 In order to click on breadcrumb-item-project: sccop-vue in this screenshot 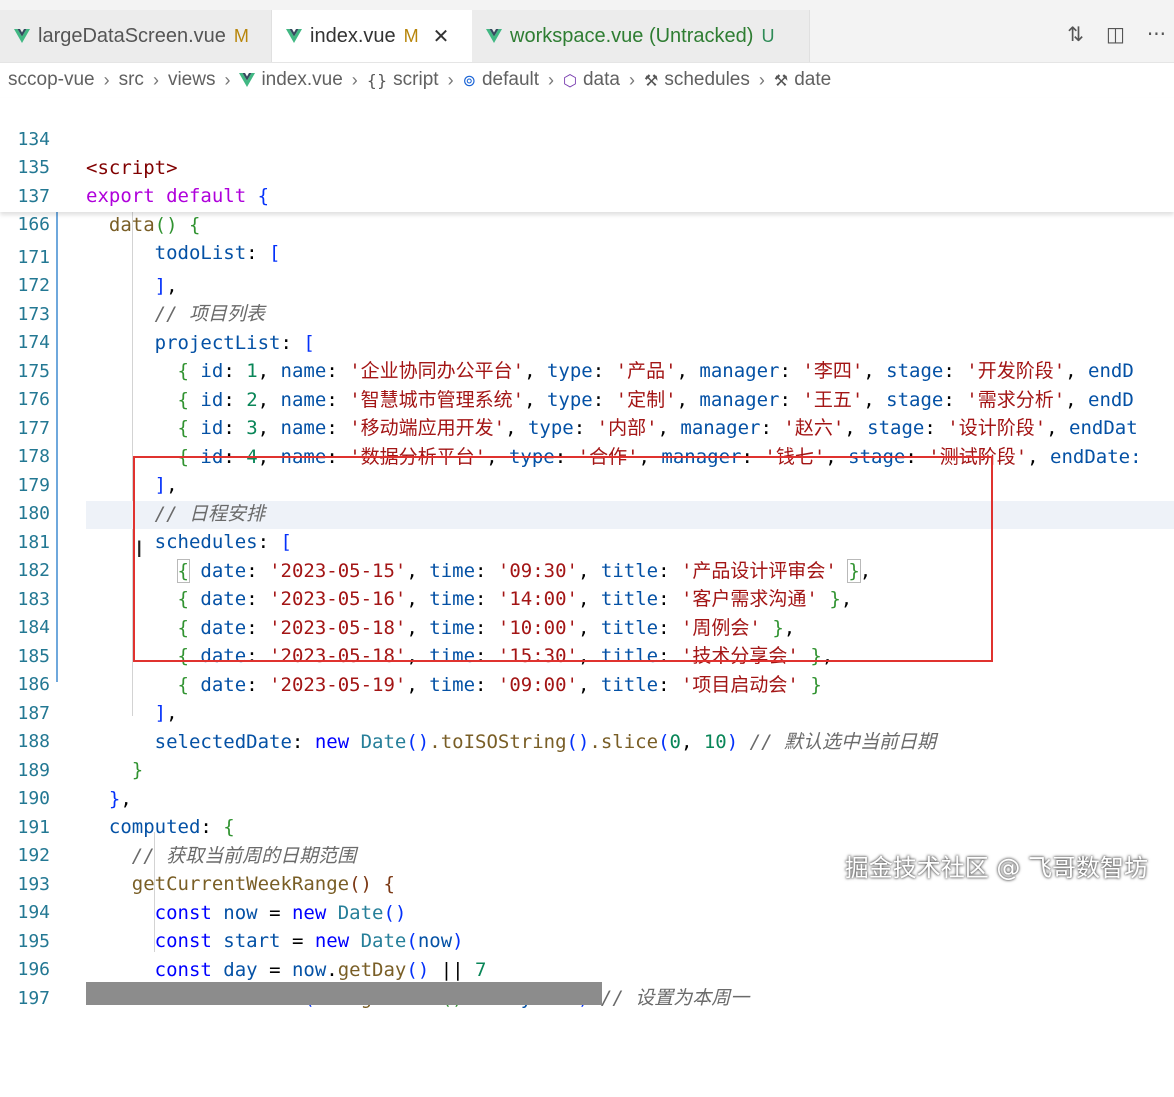, I will do `click(51, 80)`.